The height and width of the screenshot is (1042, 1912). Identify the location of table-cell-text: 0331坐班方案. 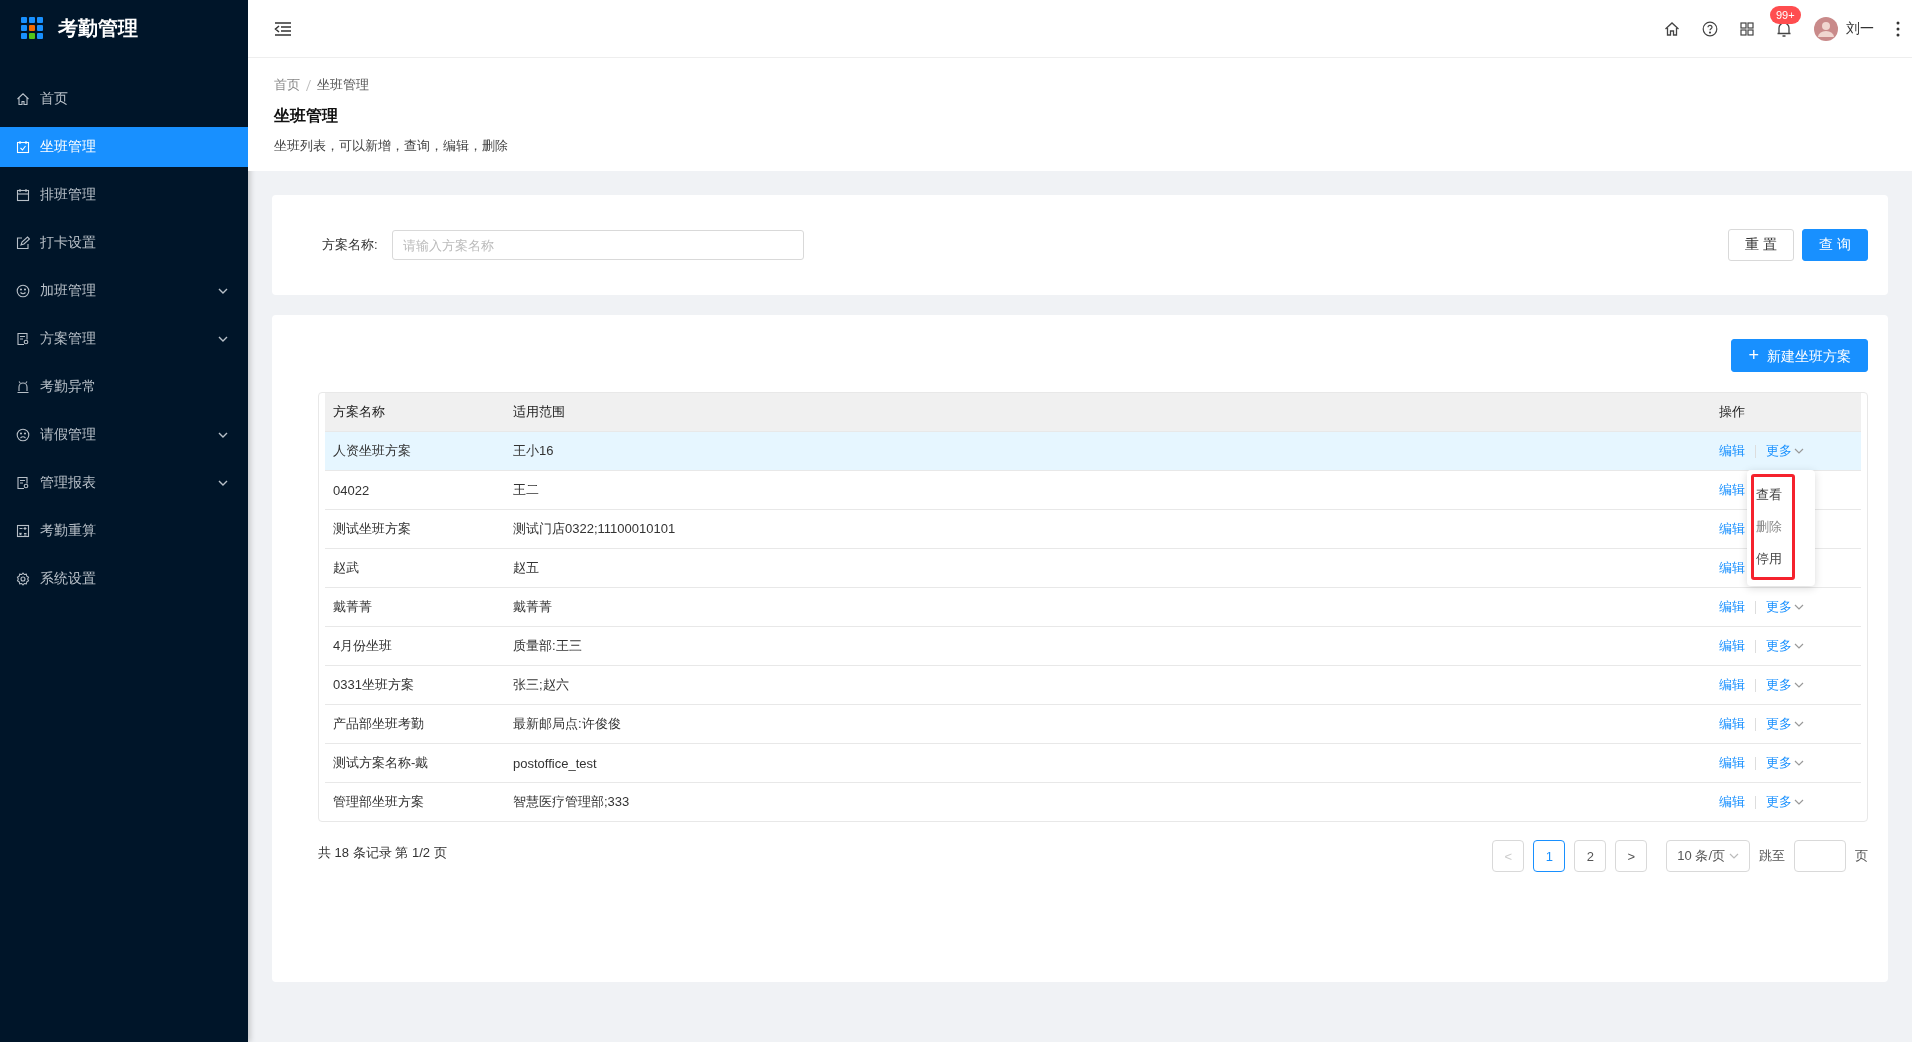
(374, 685).